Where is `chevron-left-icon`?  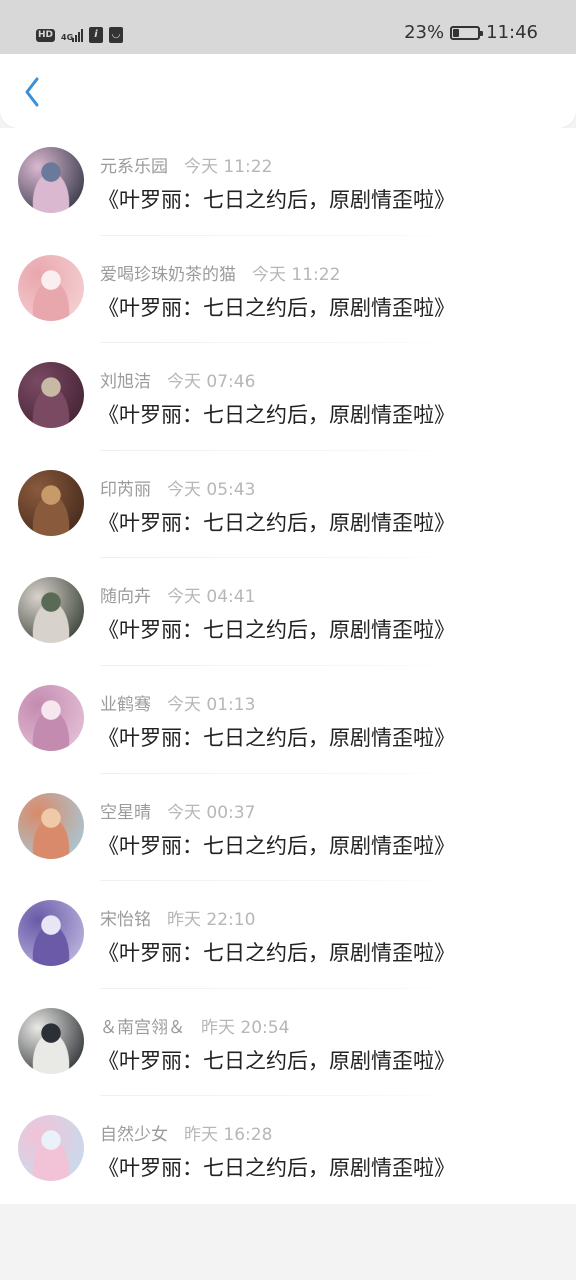 chevron-left-icon is located at coordinates (32, 92).